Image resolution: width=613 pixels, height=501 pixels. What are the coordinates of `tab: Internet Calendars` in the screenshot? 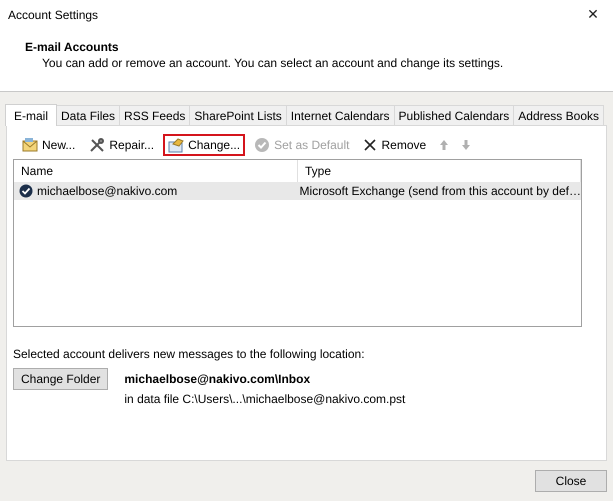 It's located at (340, 115).